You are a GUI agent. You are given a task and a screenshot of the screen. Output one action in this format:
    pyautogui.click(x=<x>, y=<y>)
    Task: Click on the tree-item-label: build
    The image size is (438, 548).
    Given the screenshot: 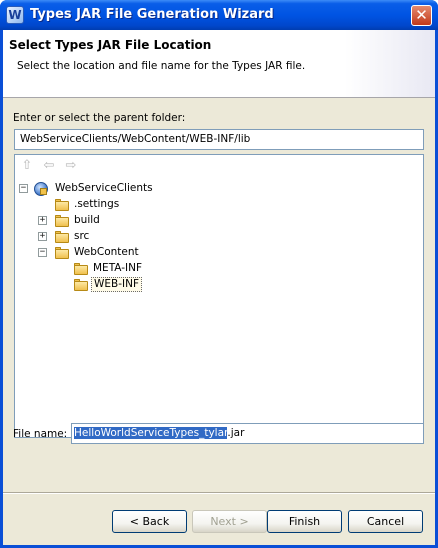 What is the action you would take?
    pyautogui.click(x=87, y=220)
    